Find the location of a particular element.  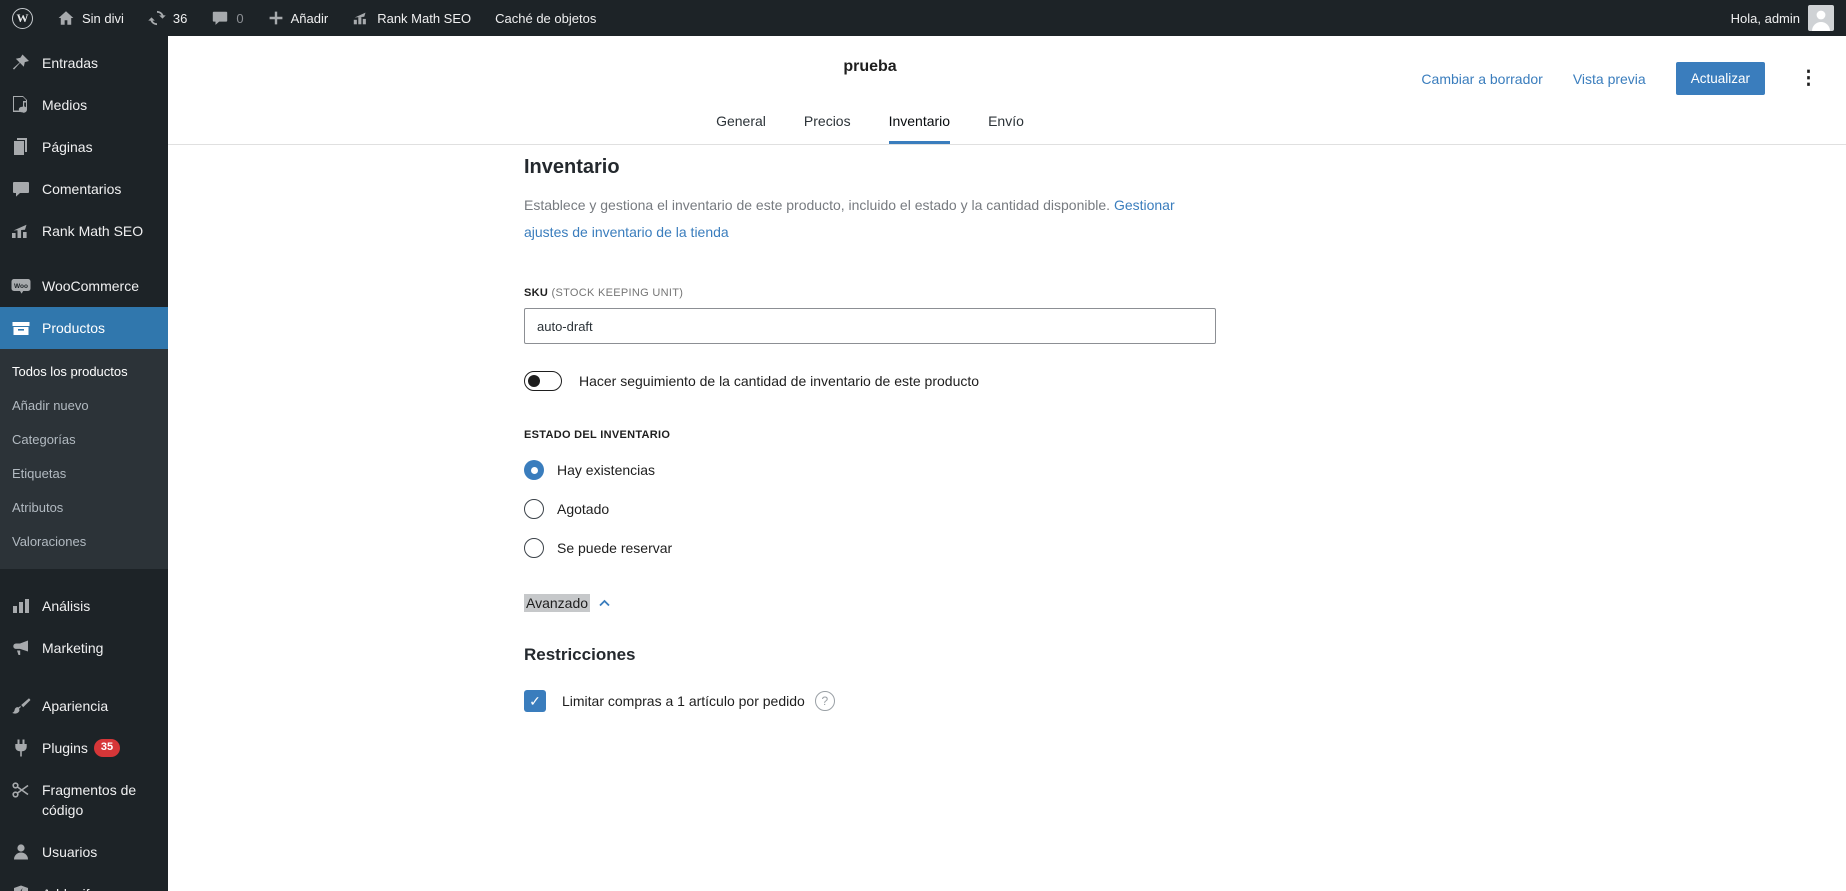

radio-label: Agotado is located at coordinates (583, 509).